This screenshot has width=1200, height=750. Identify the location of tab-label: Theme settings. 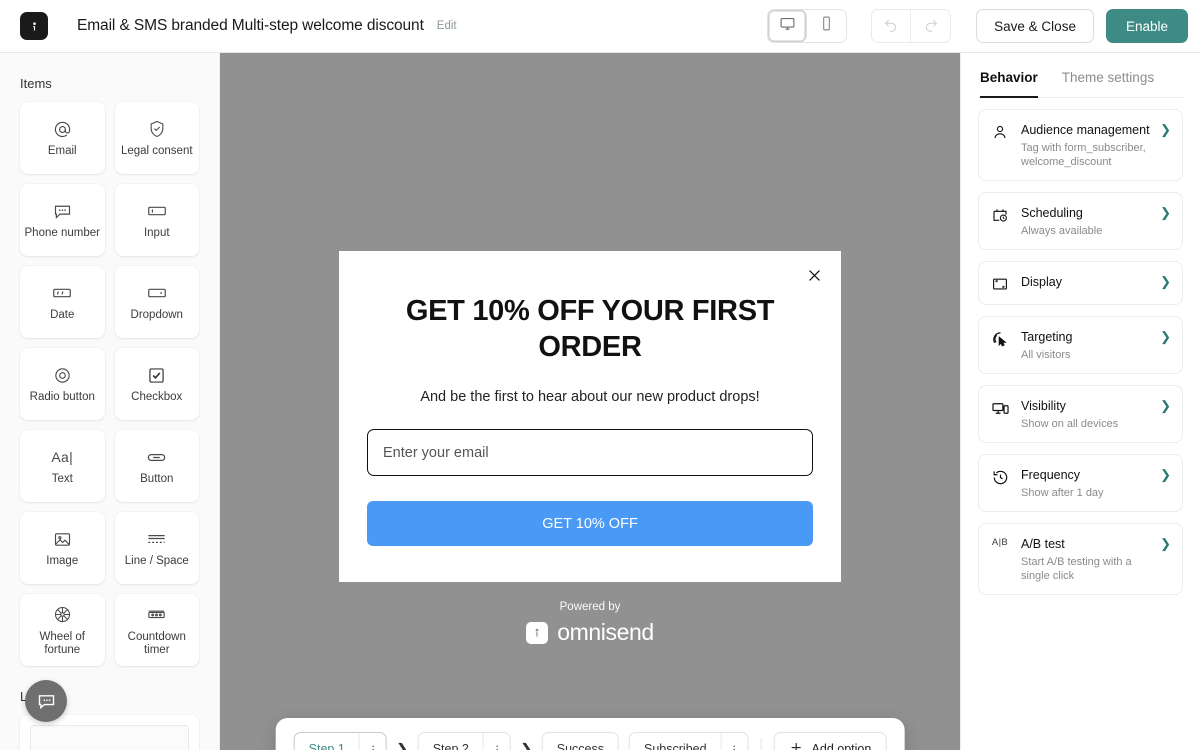
(1108, 77).